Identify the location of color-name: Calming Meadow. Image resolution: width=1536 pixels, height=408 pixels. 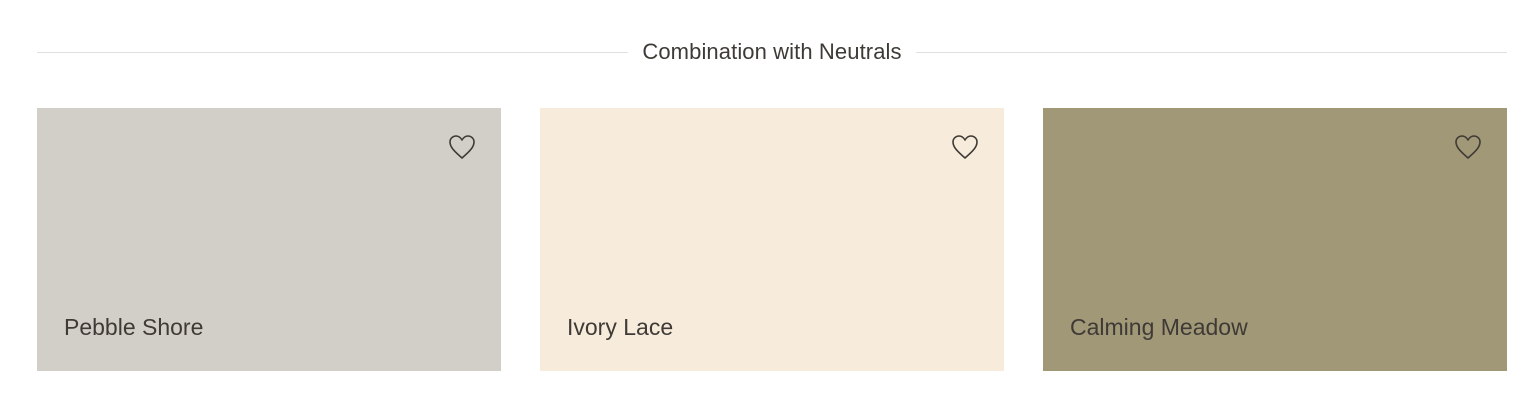
(1159, 327).